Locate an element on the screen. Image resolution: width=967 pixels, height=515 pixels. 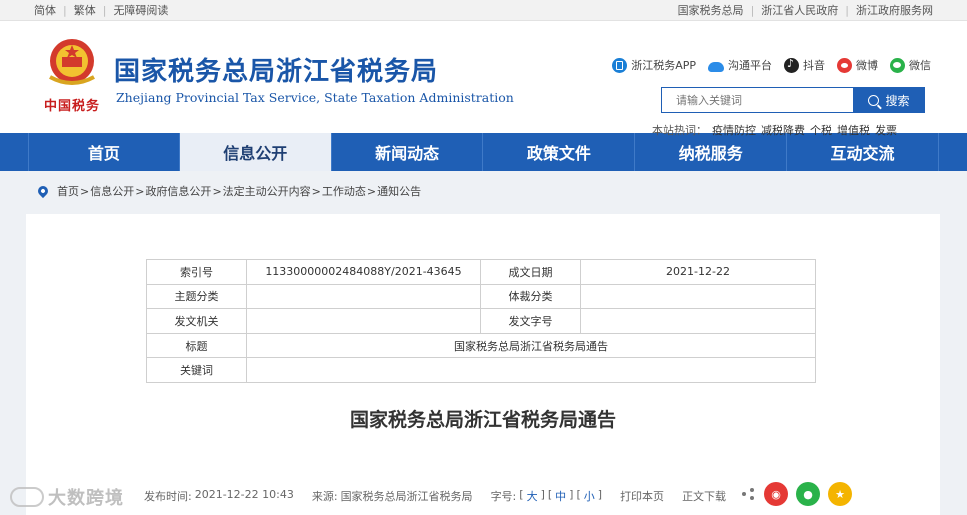
breadcrumb-work: 工作动态 is located at coordinates (344, 191).